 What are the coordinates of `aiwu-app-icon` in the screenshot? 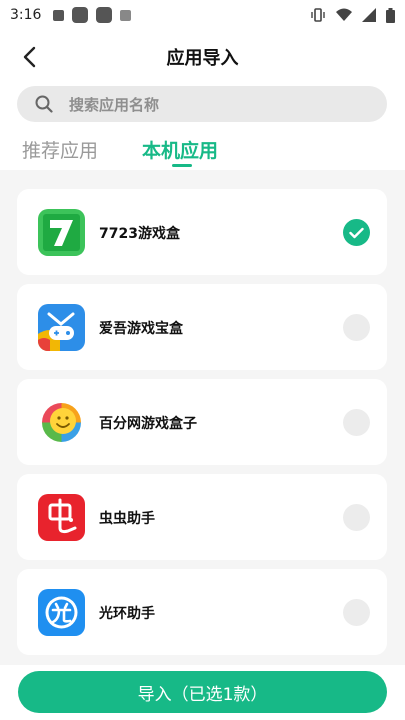 It's located at (61, 327).